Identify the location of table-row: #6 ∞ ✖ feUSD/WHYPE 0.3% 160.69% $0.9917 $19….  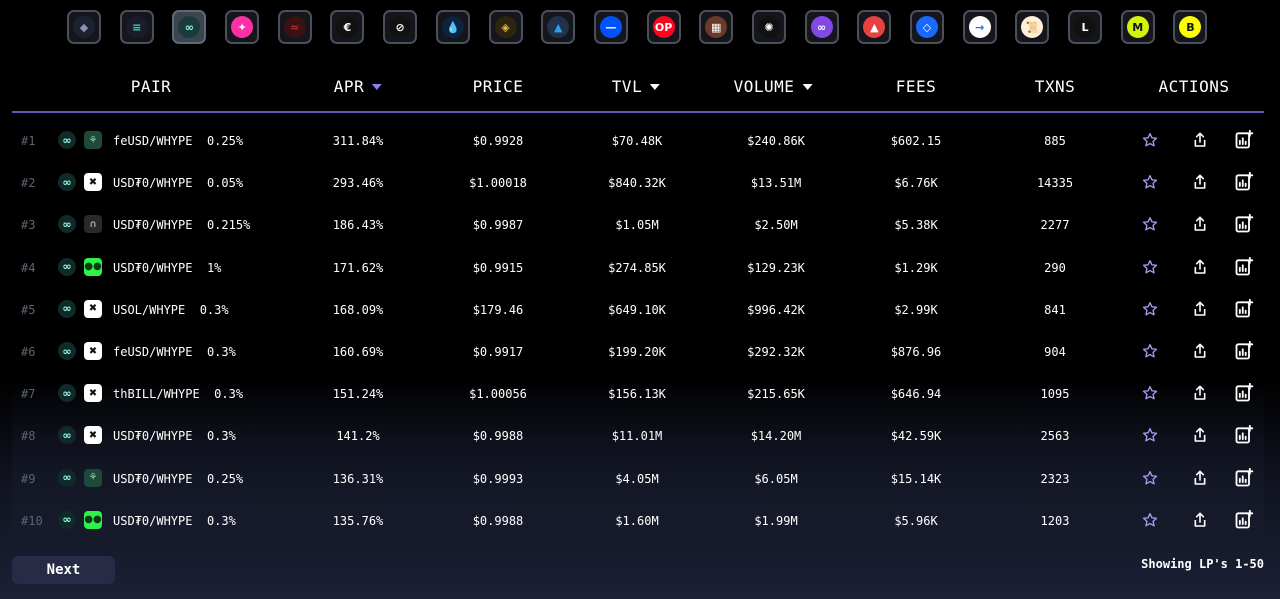
(638, 352).